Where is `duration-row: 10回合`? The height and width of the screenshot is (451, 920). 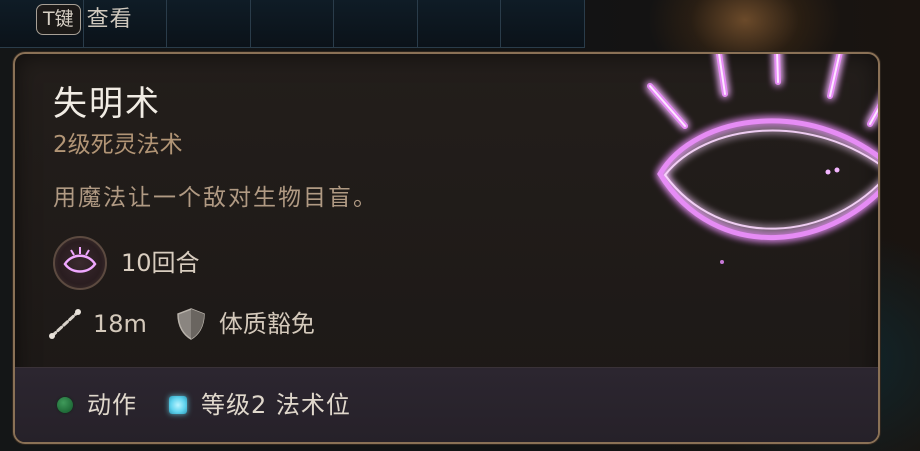 duration-row: 10回合 is located at coordinates (126, 263).